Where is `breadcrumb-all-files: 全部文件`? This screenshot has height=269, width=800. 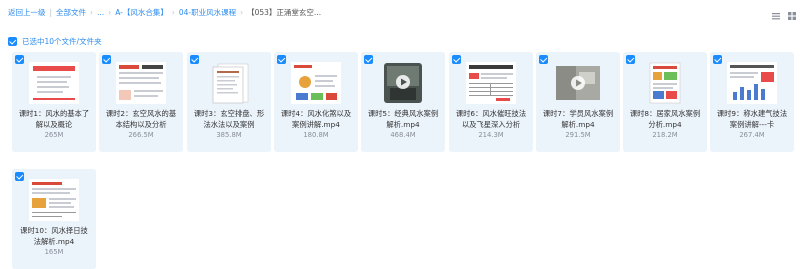
breadcrumb-all-files: 全部文件 is located at coordinates (71, 12).